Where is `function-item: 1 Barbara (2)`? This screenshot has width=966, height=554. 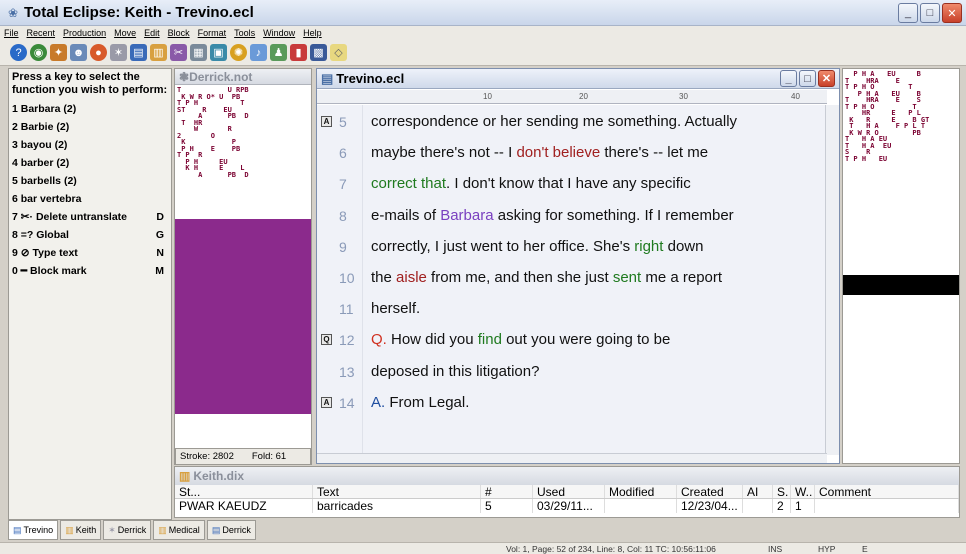
function-item: 1 Barbara (2) is located at coordinates (90, 109).